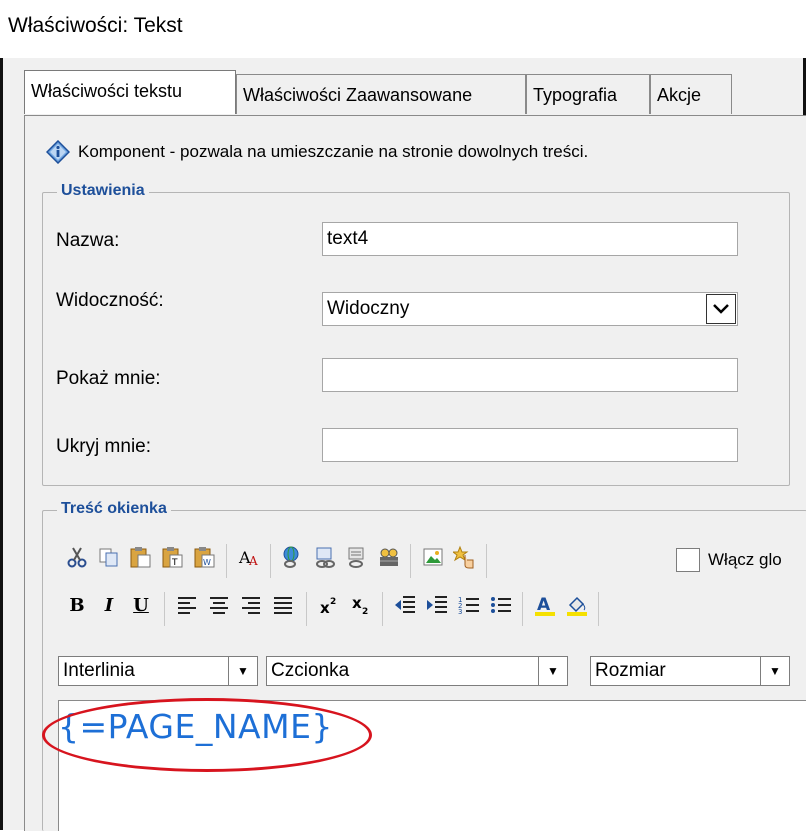  What do you see at coordinates (158, 671) in the screenshot?
I see `line-height-combo: Interlinia ▼` at bounding box center [158, 671].